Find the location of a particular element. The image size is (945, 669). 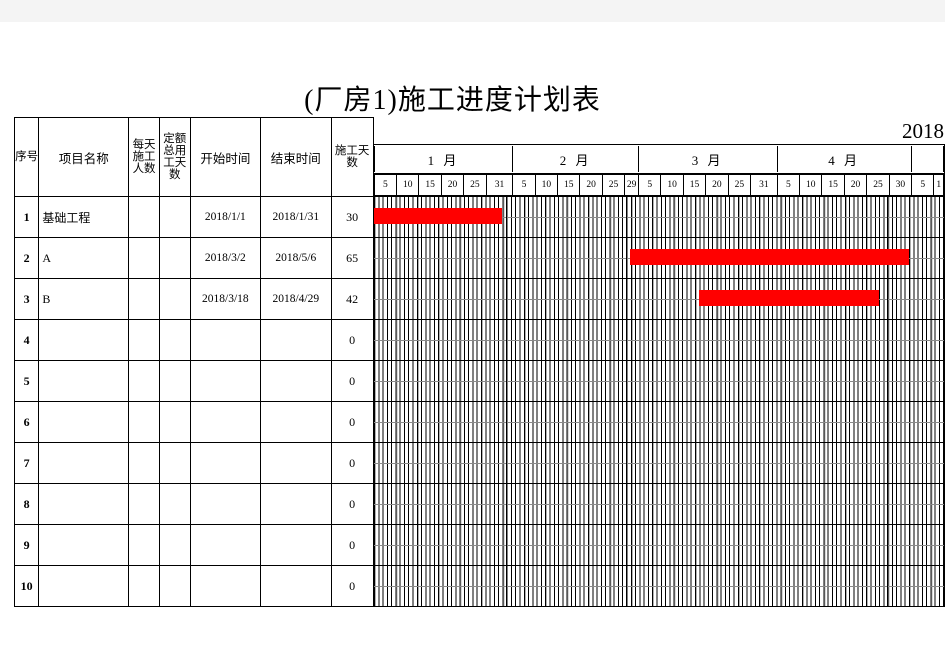

cell-seq: 7 is located at coordinates (27, 463).